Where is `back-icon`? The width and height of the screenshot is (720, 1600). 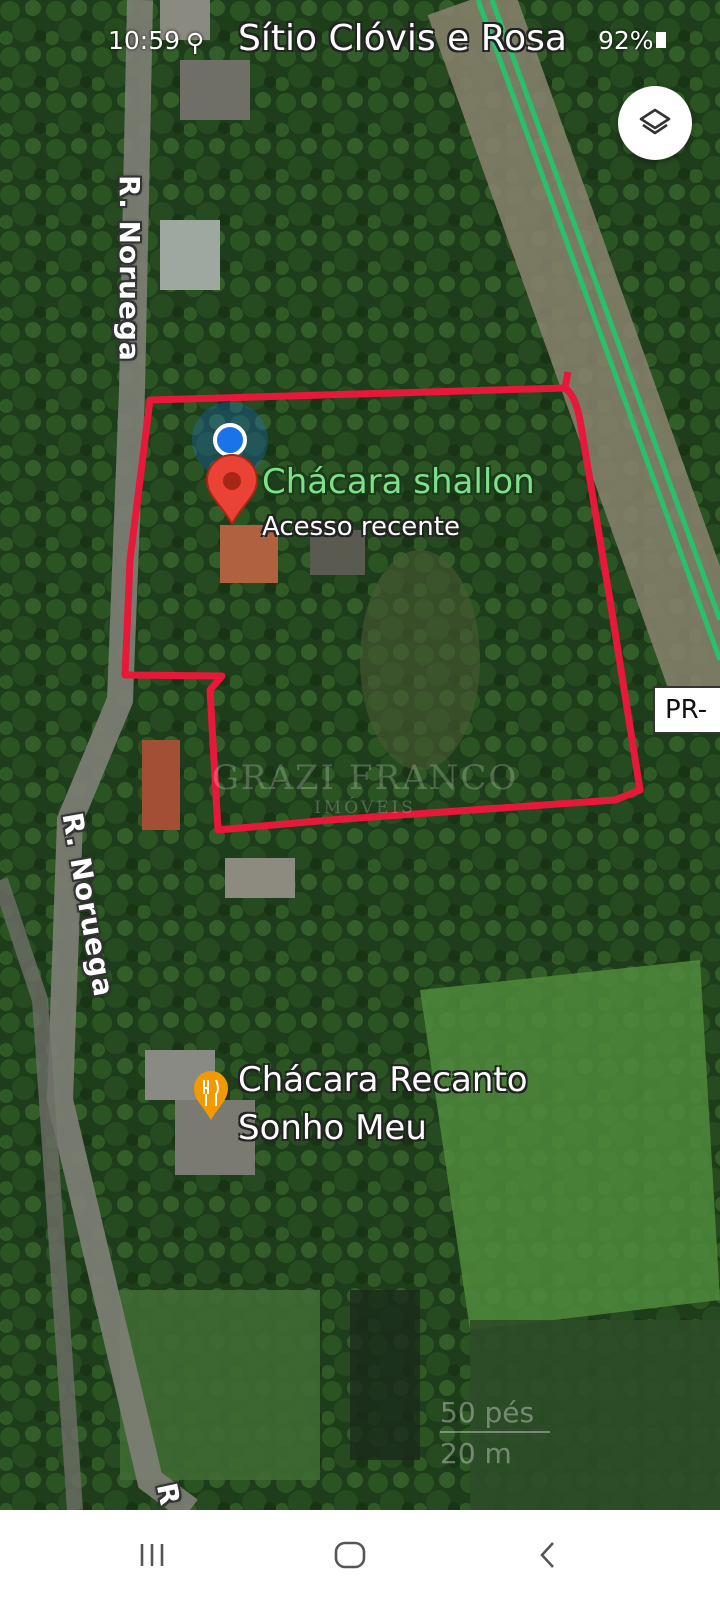
back-icon is located at coordinates (547, 1555).